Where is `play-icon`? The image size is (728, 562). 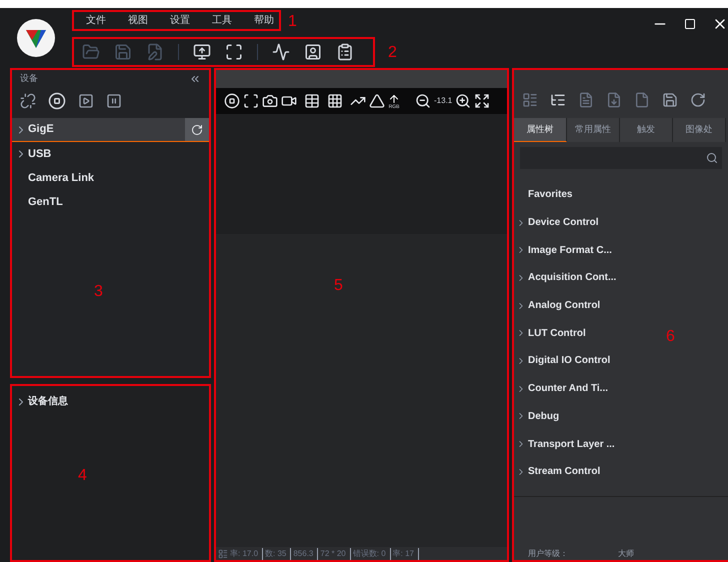
play-icon is located at coordinates (86, 101).